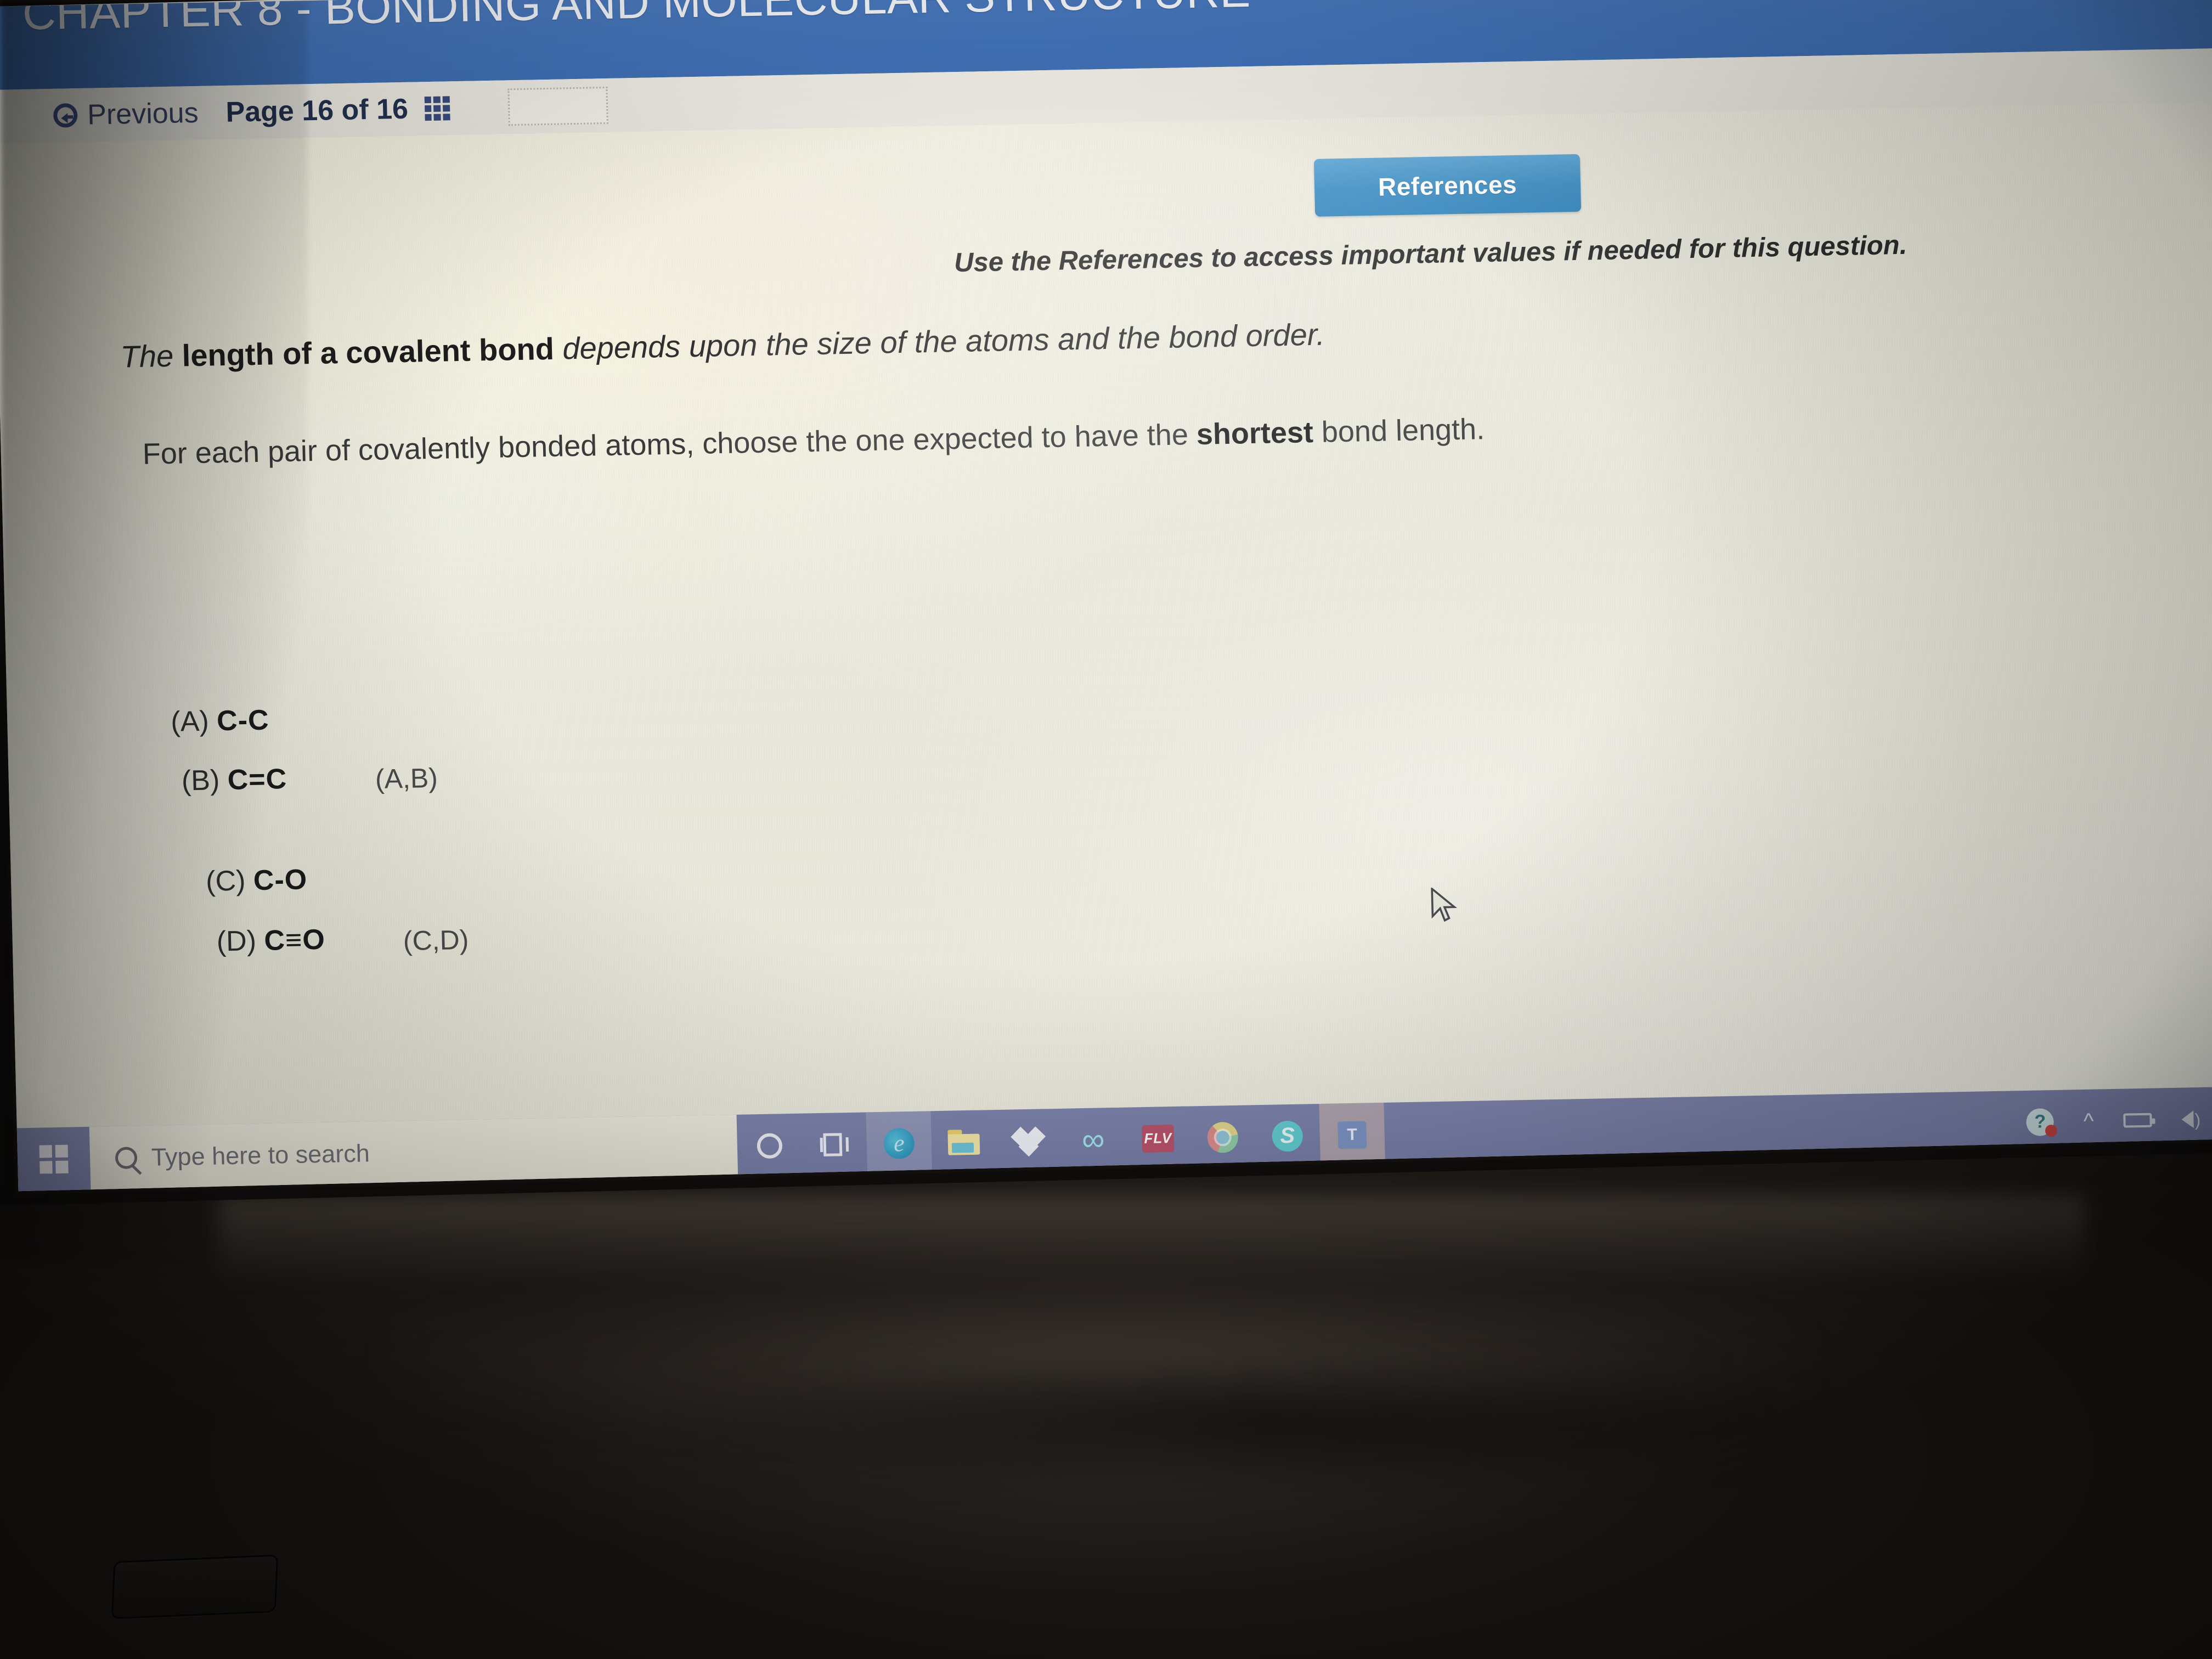 The height and width of the screenshot is (1659, 2212). Describe the element at coordinates (143, 114) in the screenshot. I see `previous-button-label: Previous` at that location.